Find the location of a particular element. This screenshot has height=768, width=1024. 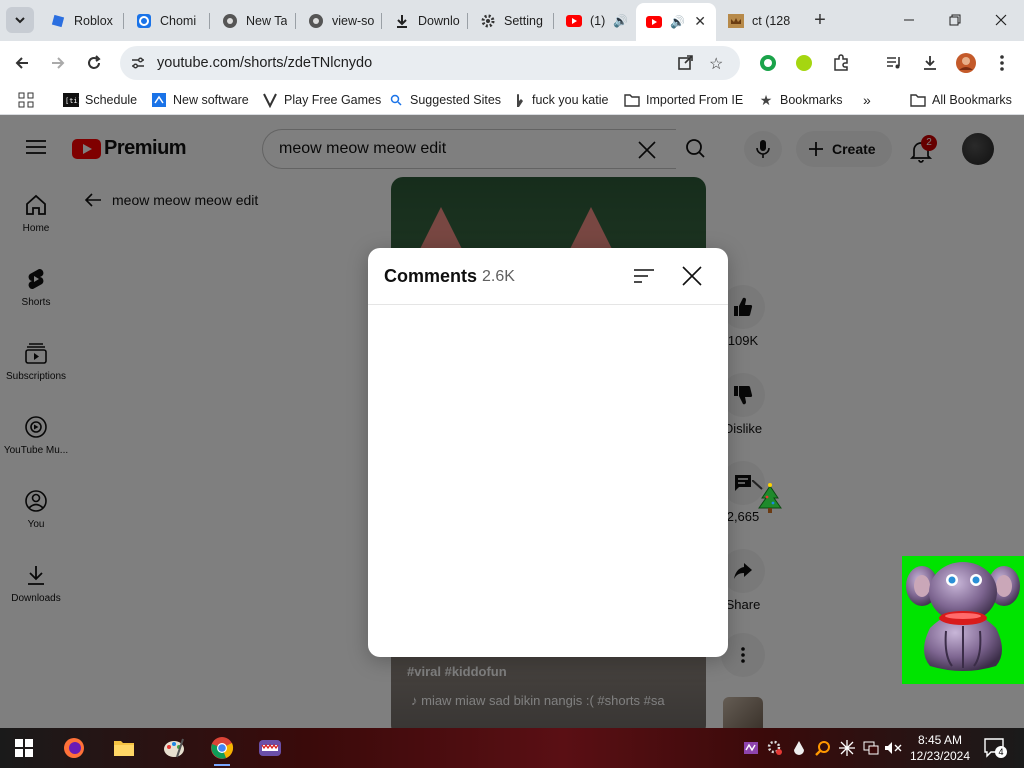

firefox-icon is located at coordinates (74, 748).